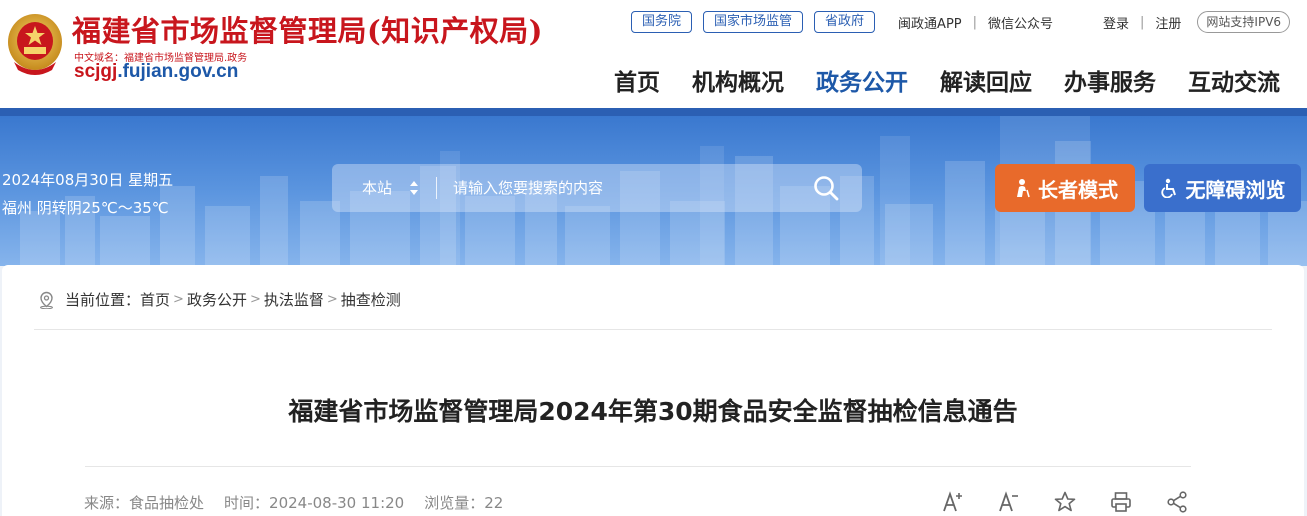 The height and width of the screenshot is (516, 1307). Describe the element at coordinates (826, 188) in the screenshot. I see `search-icon` at that location.